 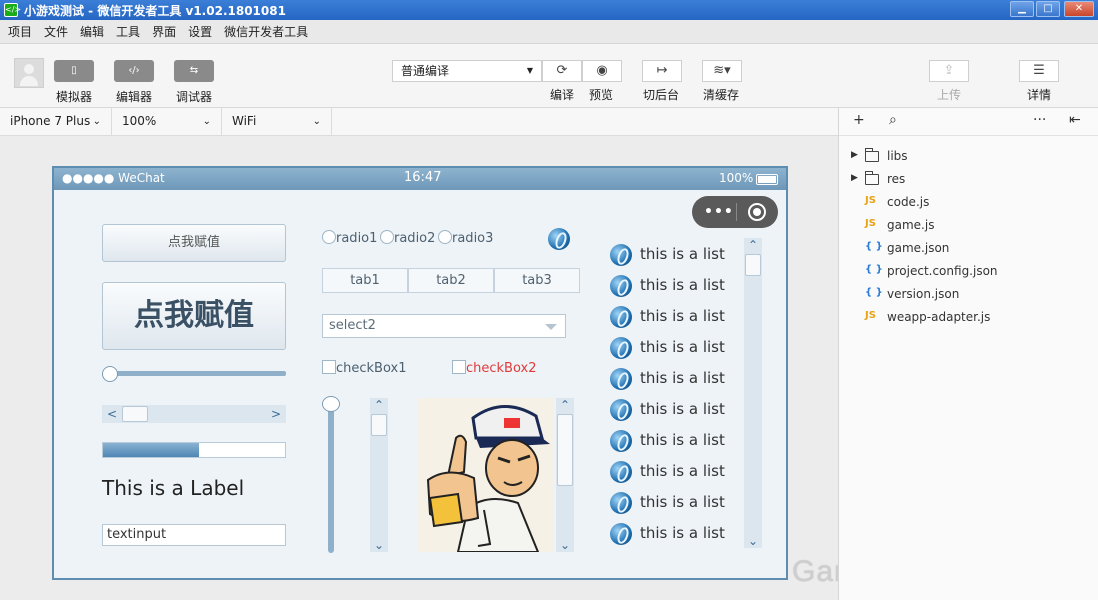 I want to click on label-text: This is a Label, so click(x=173, y=488).